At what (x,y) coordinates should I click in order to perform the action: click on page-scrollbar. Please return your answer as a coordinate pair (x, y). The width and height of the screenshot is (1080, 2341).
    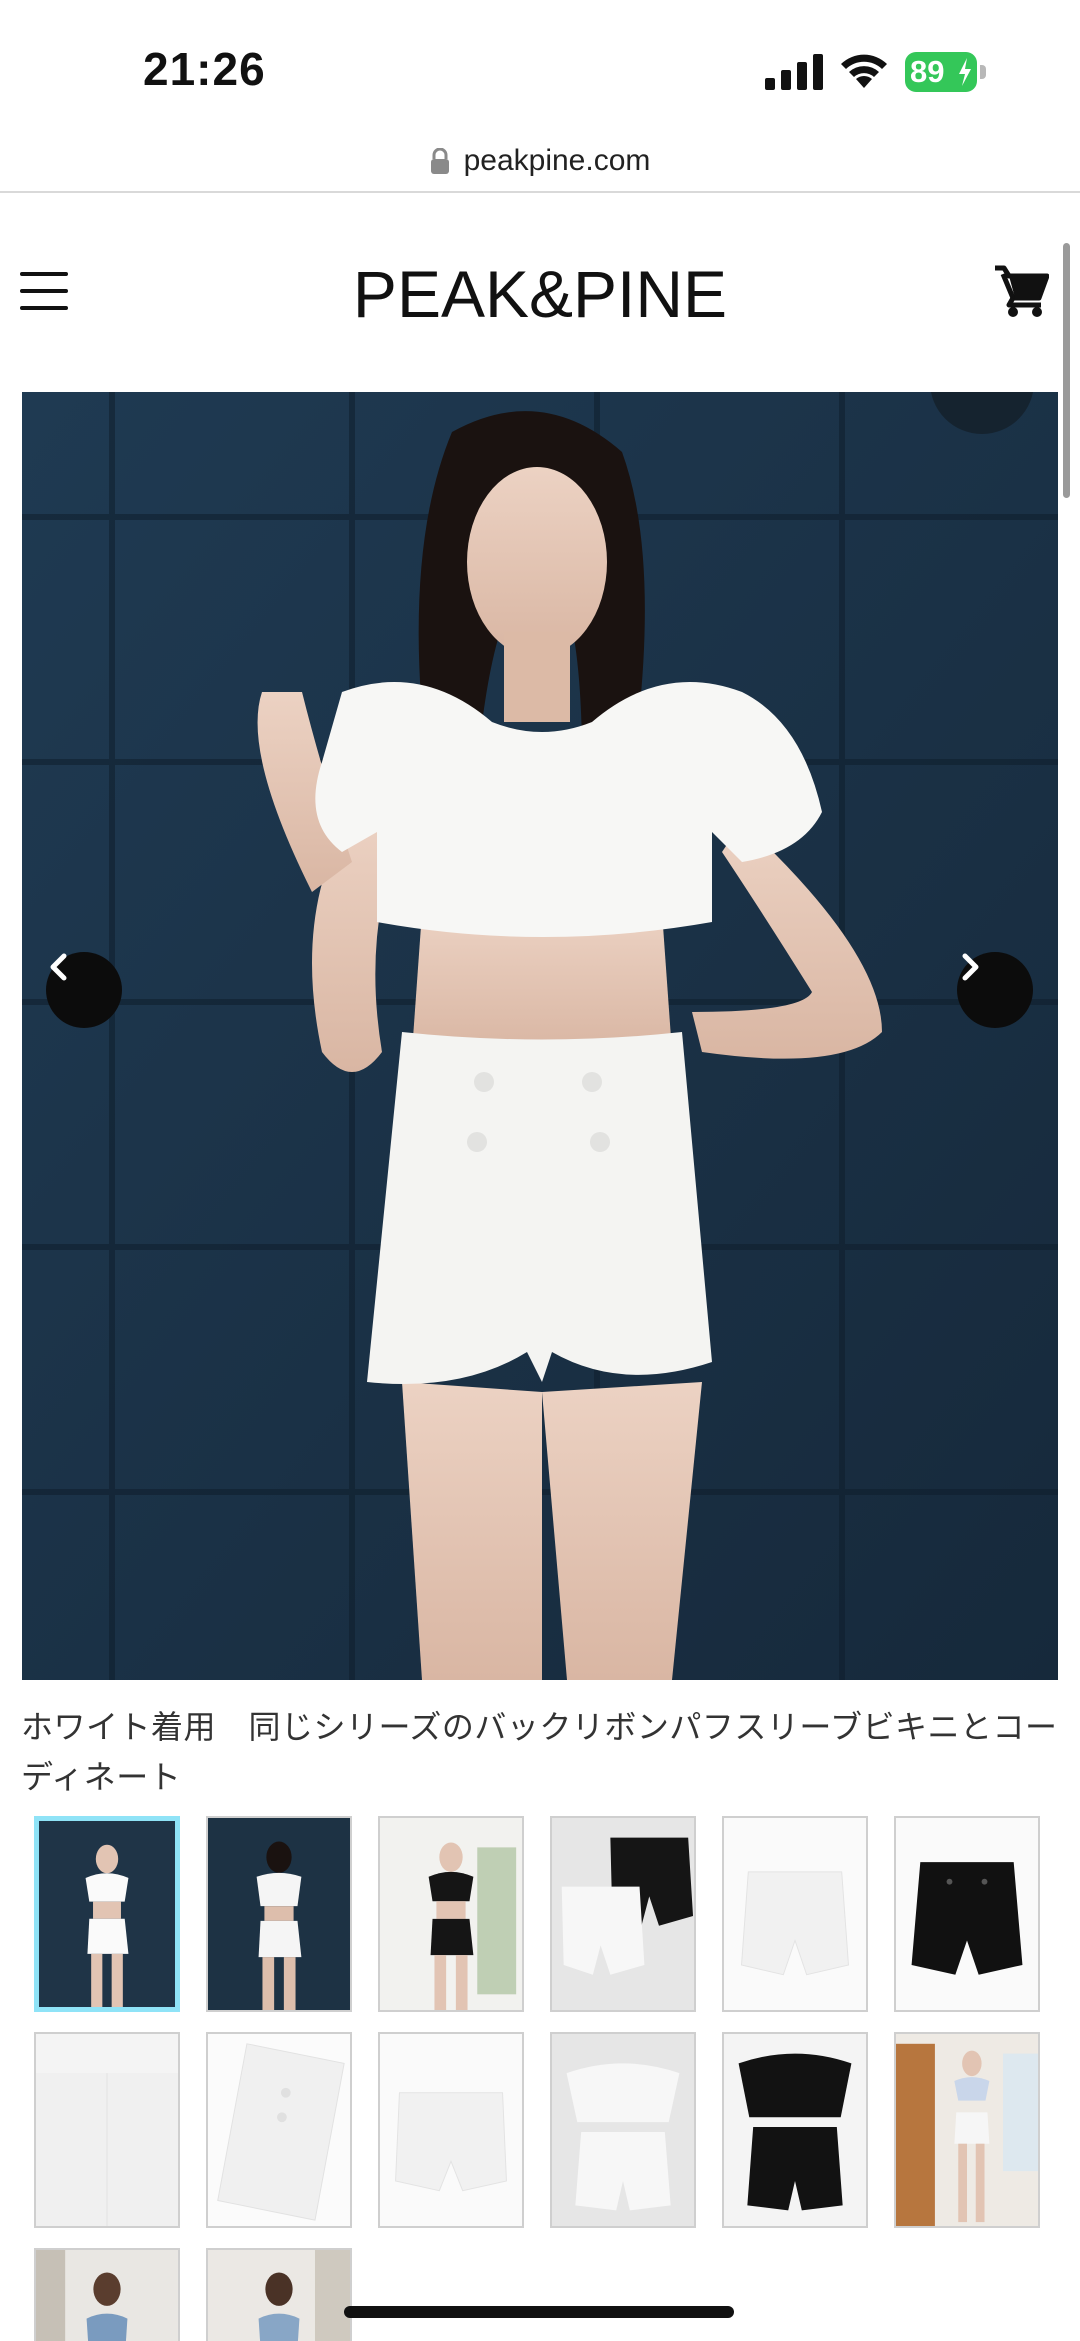
    Looking at the image, I should click on (1066, 370).